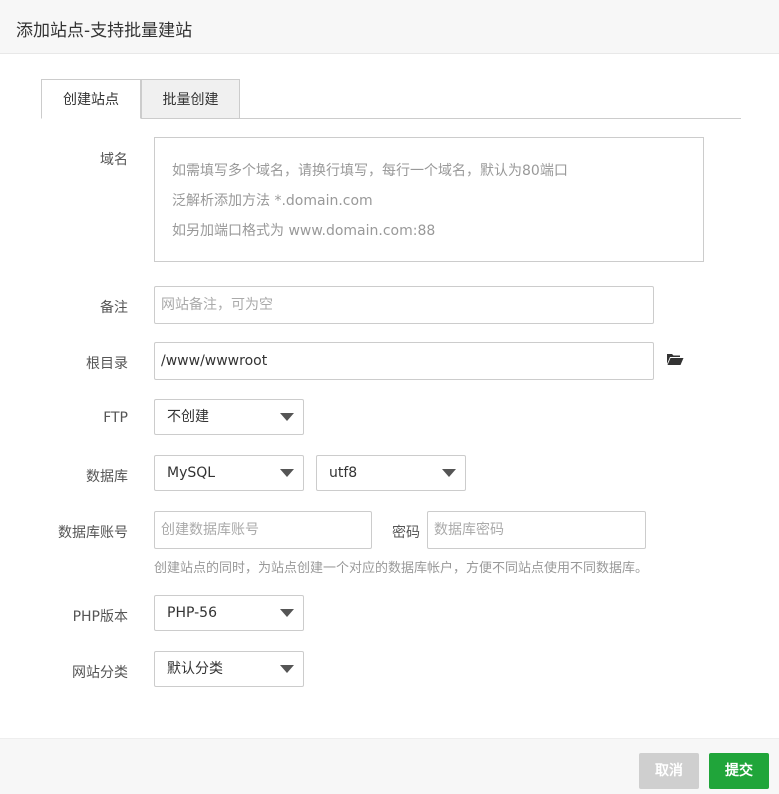  Describe the element at coordinates (195, 669) in the screenshot. I see `site-category-value: 默认分类` at that location.